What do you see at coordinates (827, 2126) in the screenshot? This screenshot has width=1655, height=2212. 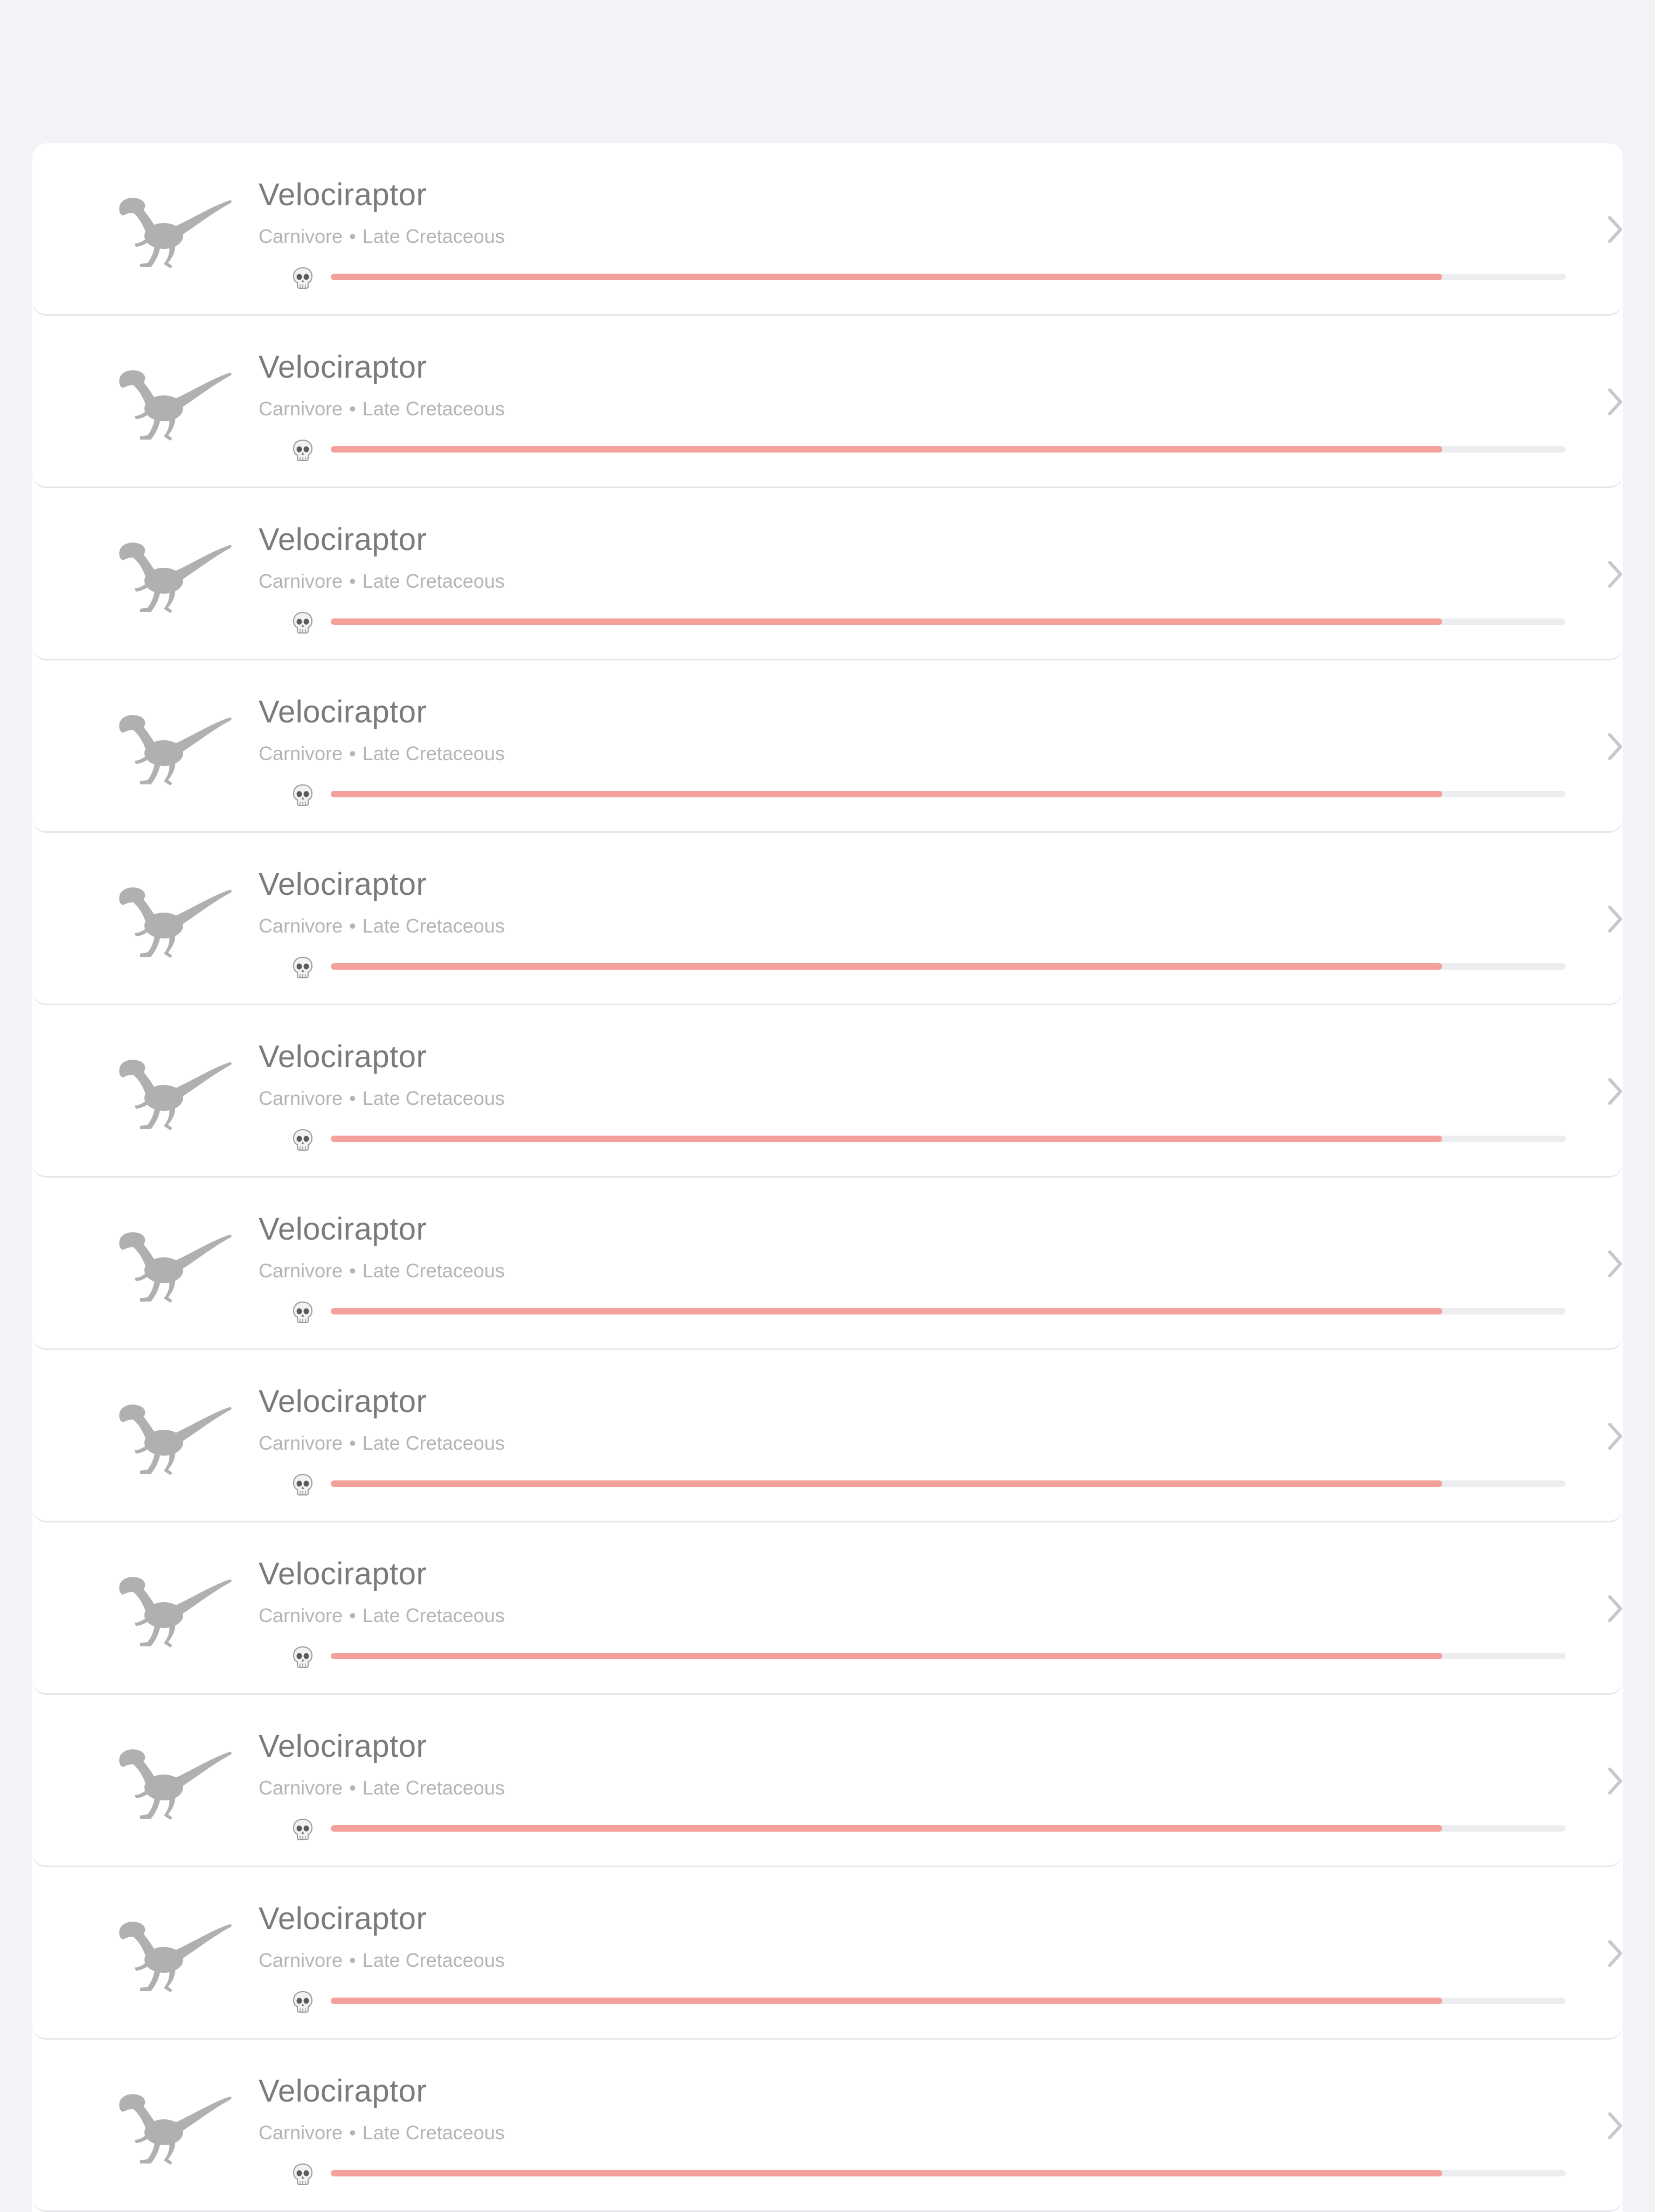 I see `dinosaur-row-12: Velociraptor Carnivore • Late Cretaceous` at bounding box center [827, 2126].